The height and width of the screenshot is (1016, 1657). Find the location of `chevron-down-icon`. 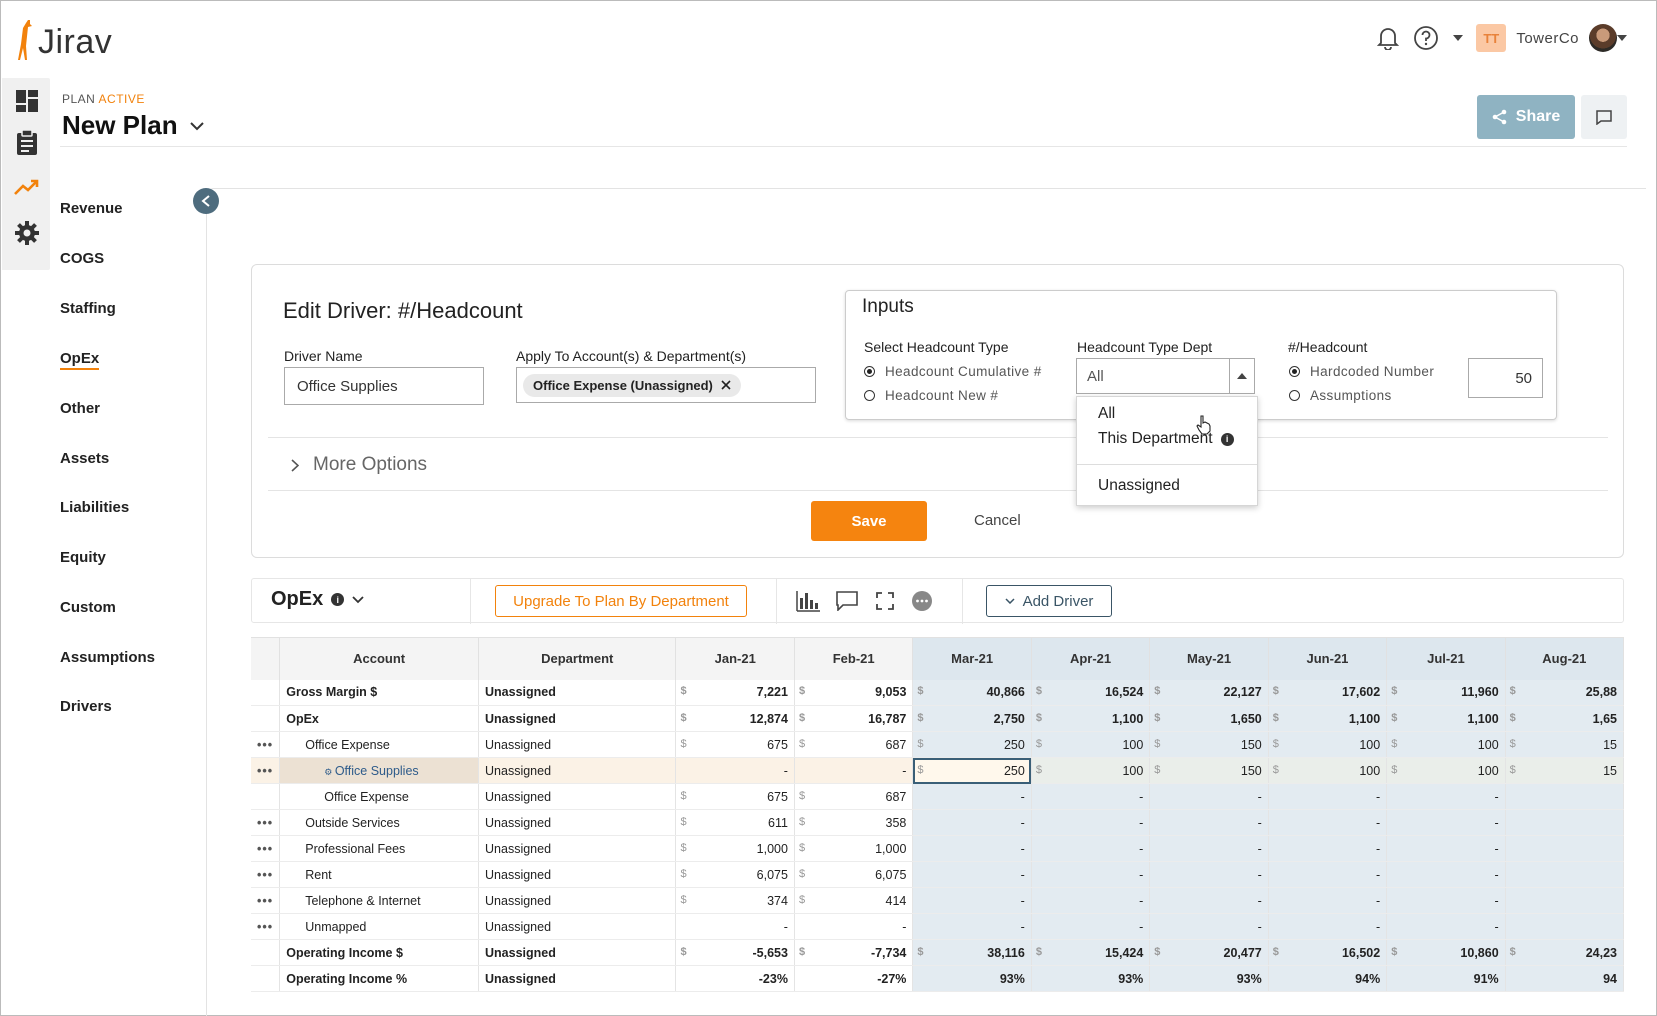

chevron-down-icon is located at coordinates (358, 599).